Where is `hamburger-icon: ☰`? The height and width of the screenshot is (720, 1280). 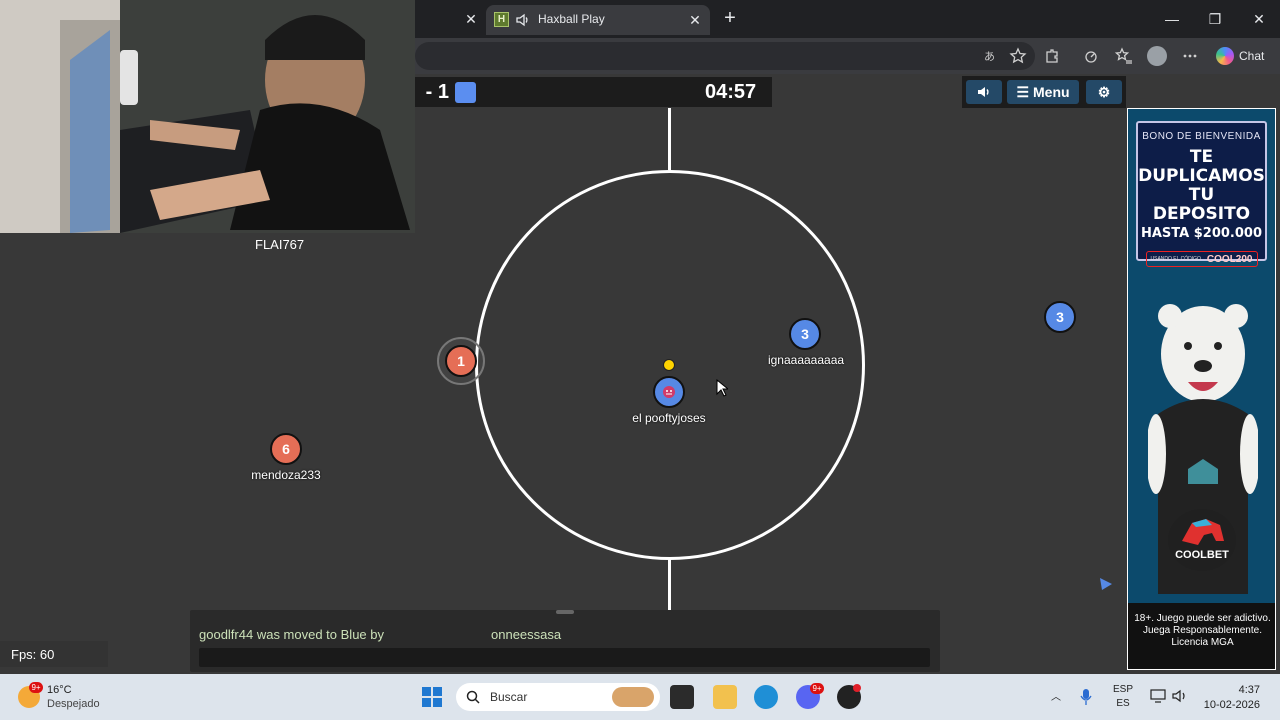 hamburger-icon: ☰ is located at coordinates (1022, 91).